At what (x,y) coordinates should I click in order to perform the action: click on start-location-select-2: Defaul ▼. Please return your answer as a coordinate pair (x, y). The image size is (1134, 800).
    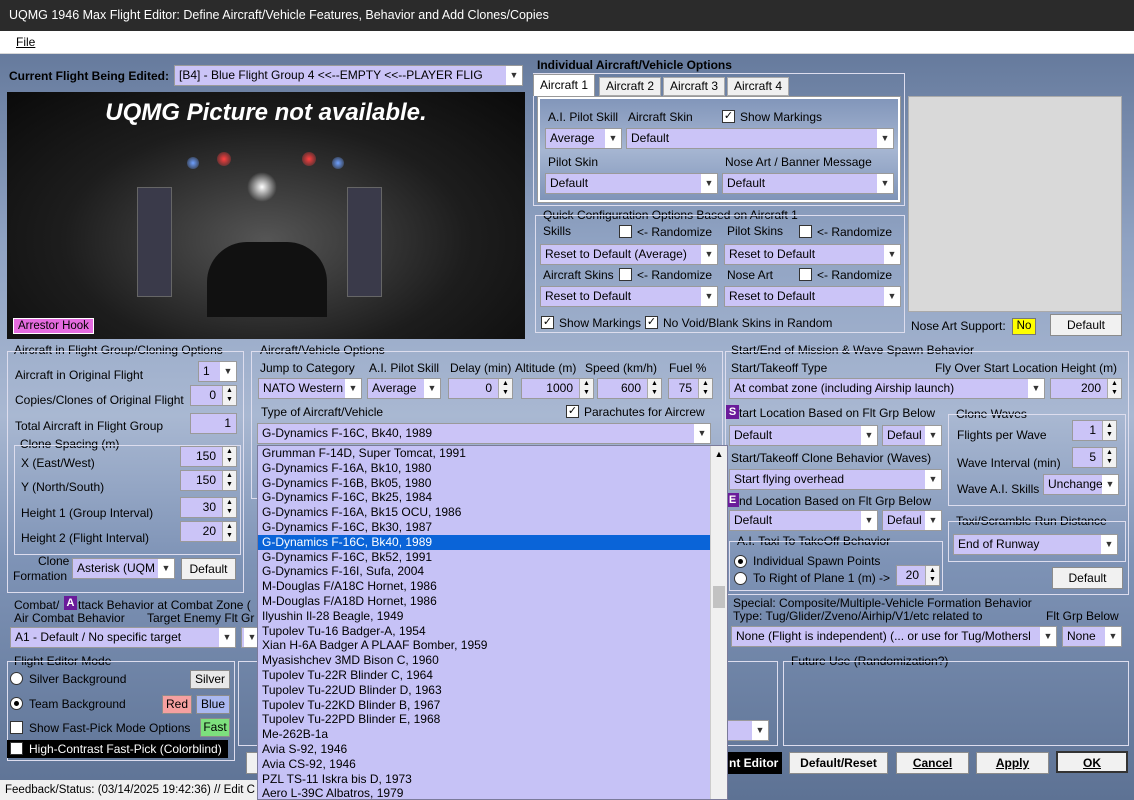
    Looking at the image, I should click on (912, 435).